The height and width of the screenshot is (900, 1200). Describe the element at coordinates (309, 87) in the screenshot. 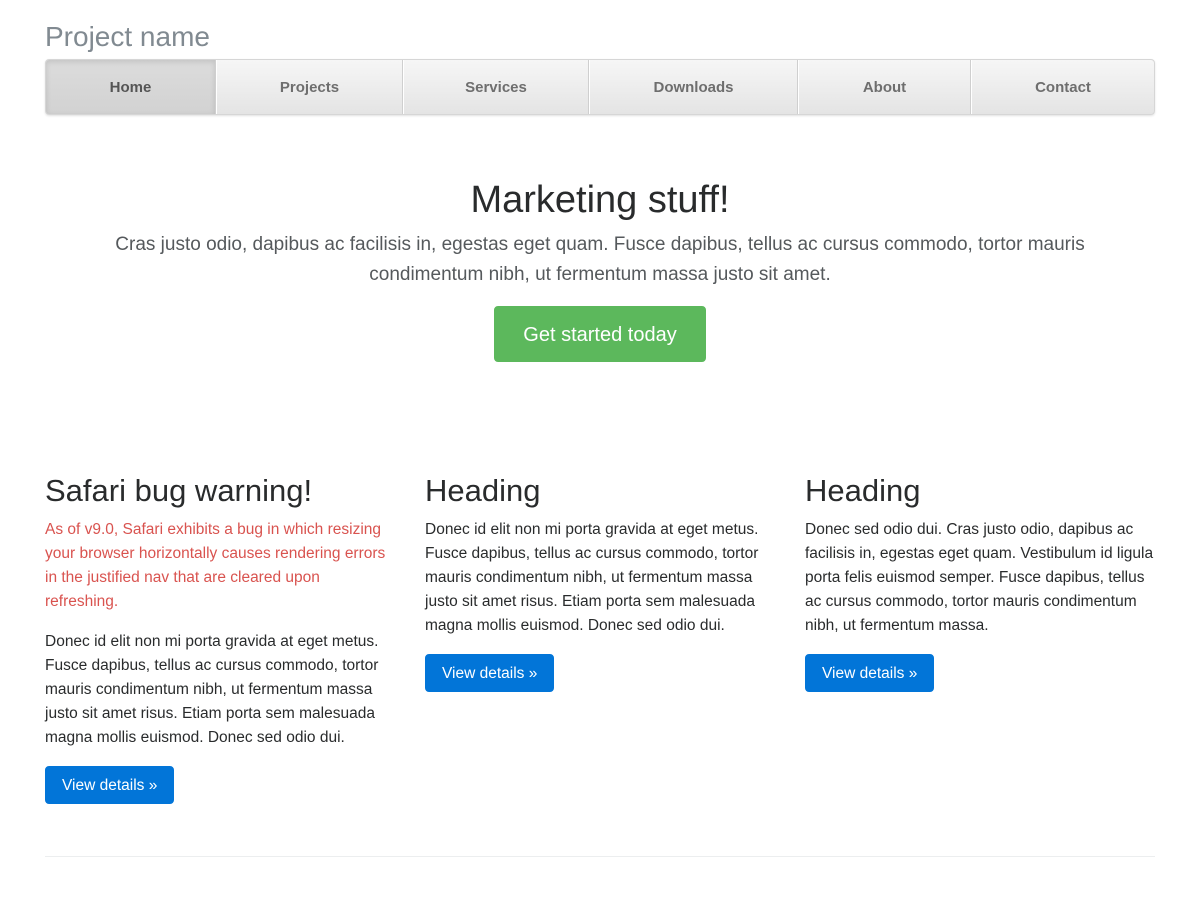

I see `nav-item-projects: Projects` at that location.